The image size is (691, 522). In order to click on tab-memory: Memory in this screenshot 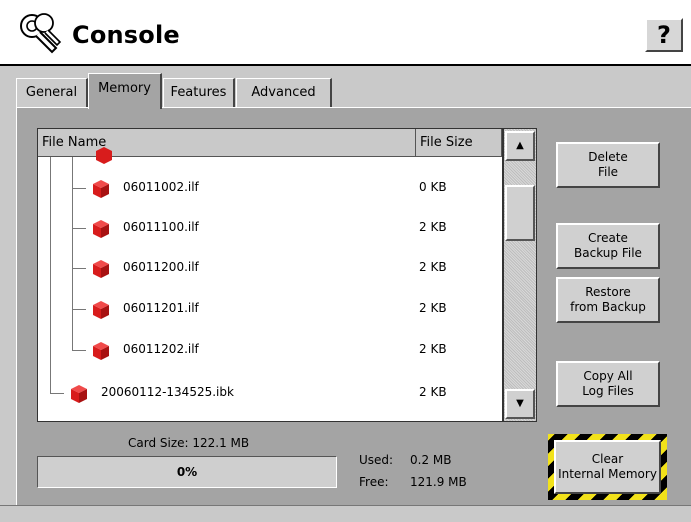, I will do `click(125, 91)`.